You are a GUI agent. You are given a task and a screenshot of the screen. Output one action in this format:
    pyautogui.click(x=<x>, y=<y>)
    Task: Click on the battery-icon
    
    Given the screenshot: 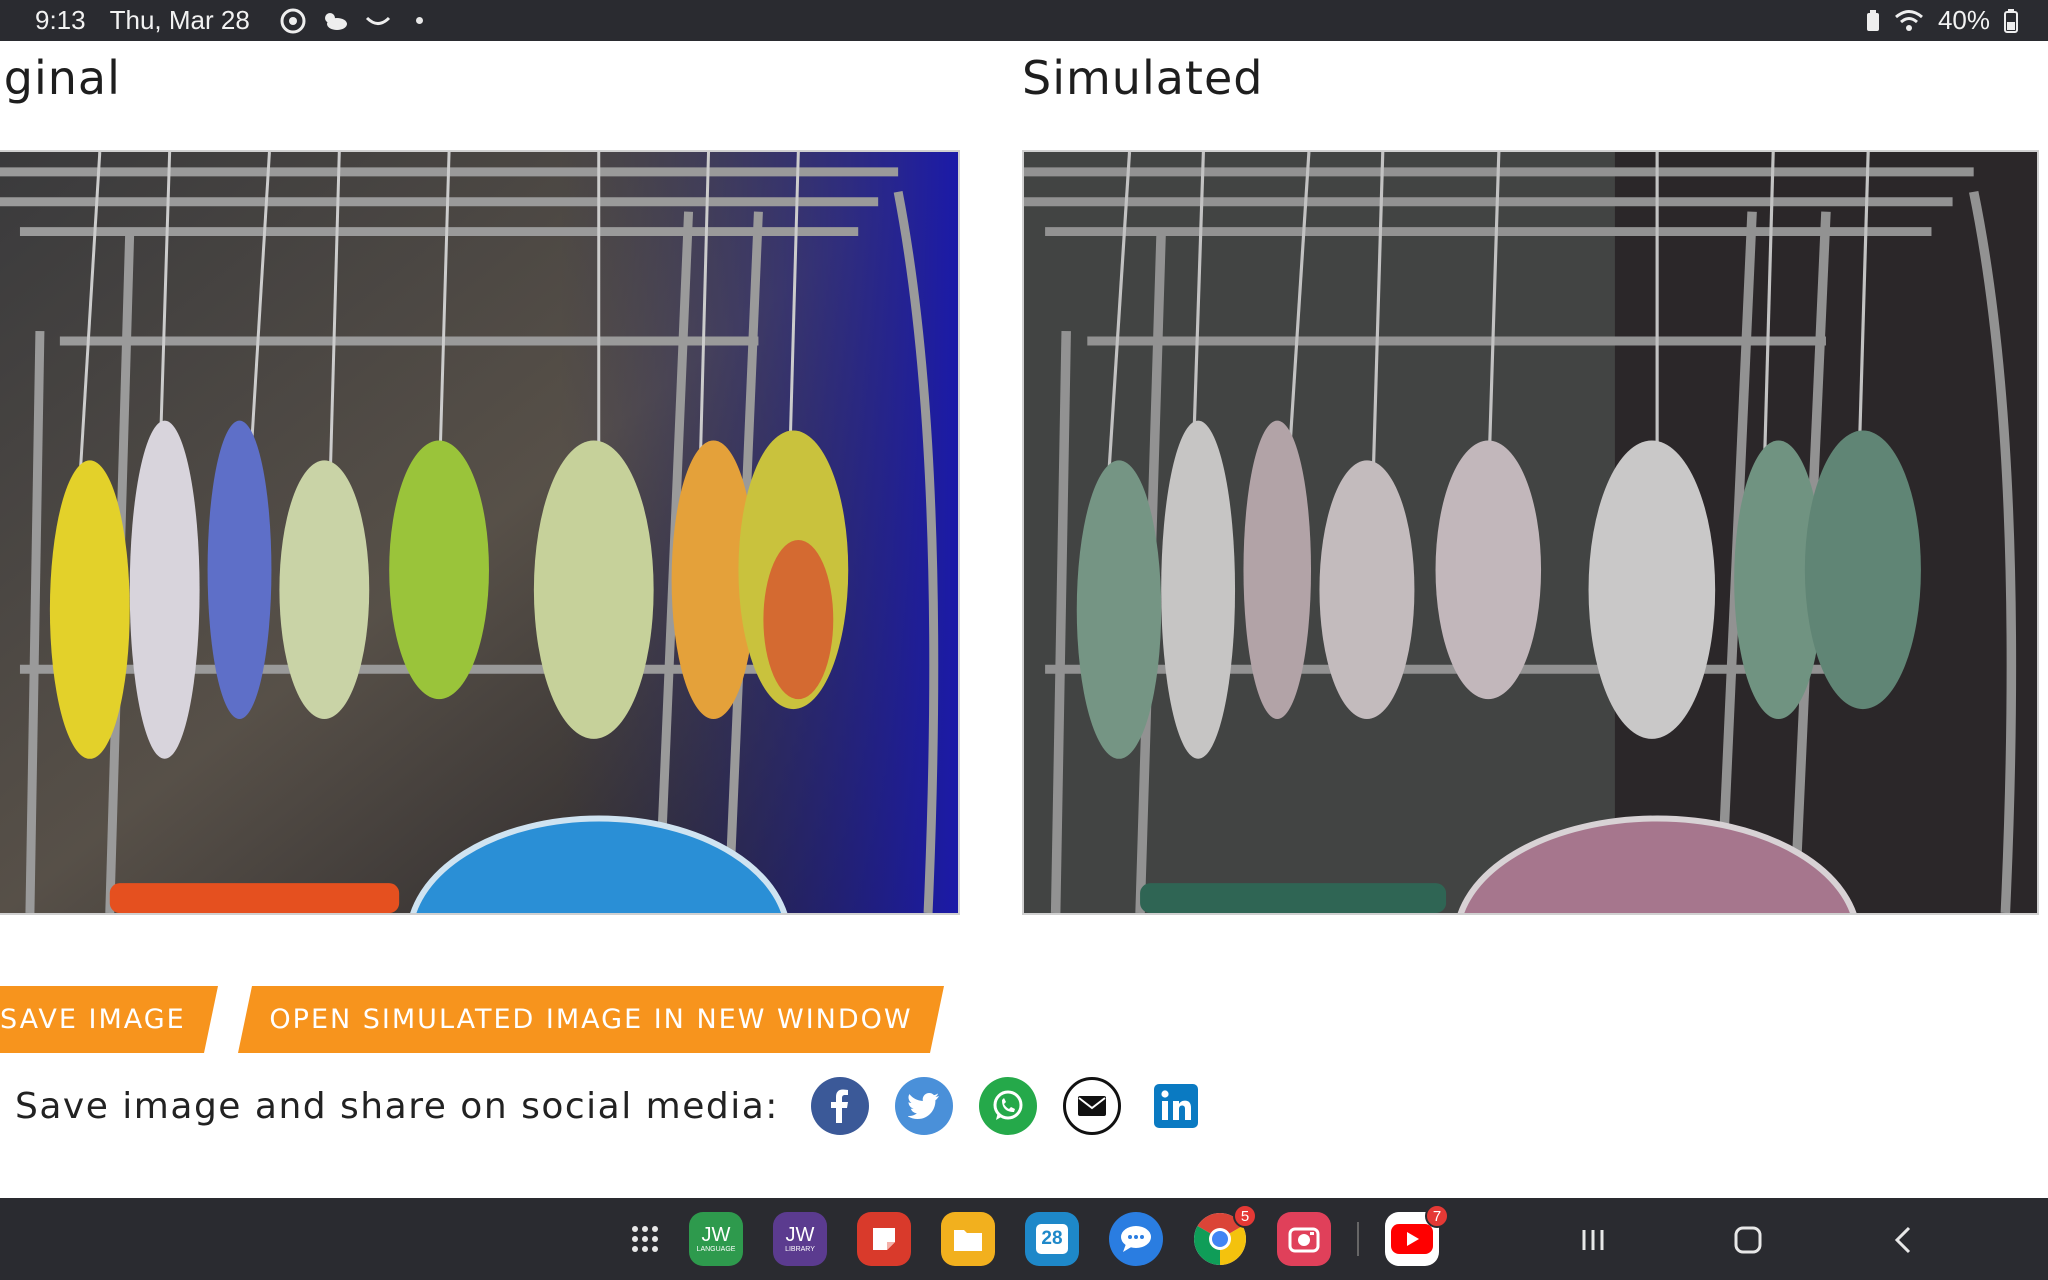 What is the action you would take?
    pyautogui.click(x=2011, y=20)
    